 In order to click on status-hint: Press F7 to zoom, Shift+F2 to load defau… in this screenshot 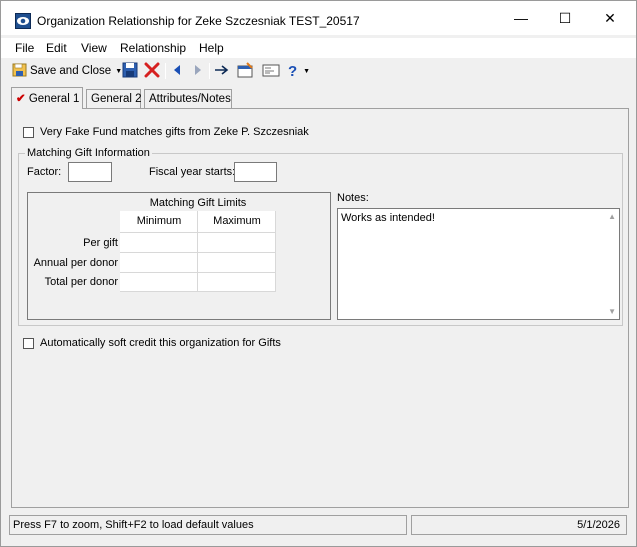, I will do `click(133, 525)`.